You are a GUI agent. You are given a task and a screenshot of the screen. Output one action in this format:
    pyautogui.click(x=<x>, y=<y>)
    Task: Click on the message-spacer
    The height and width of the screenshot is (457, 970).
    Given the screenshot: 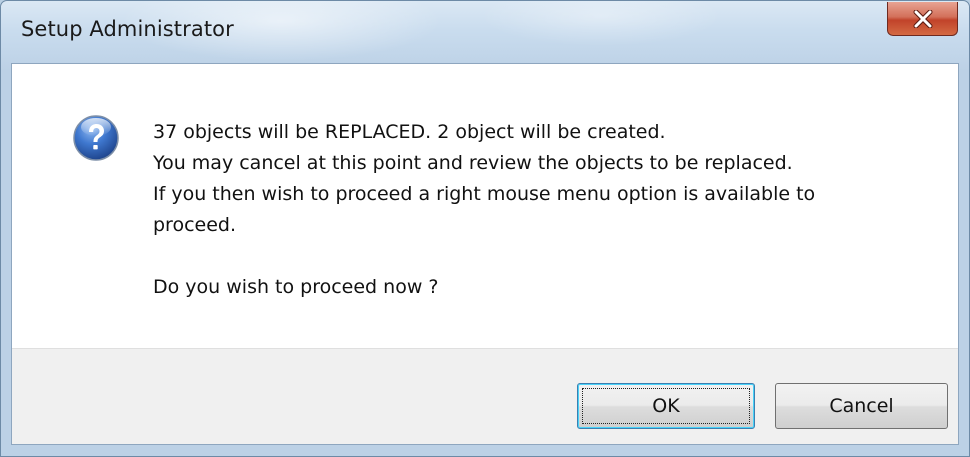 What is the action you would take?
    pyautogui.click(x=533, y=256)
    